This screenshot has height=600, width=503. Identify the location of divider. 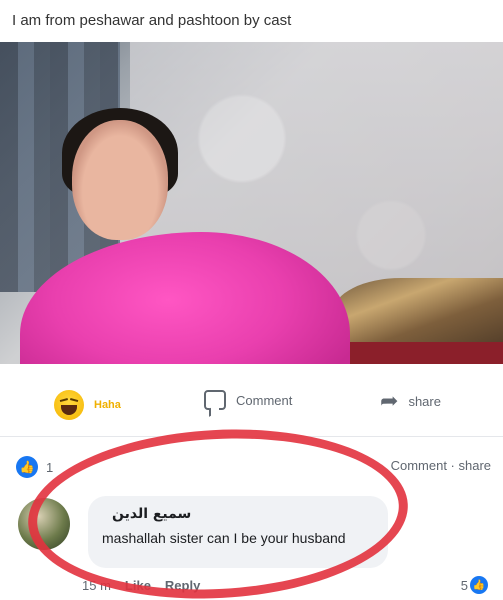
(251, 436).